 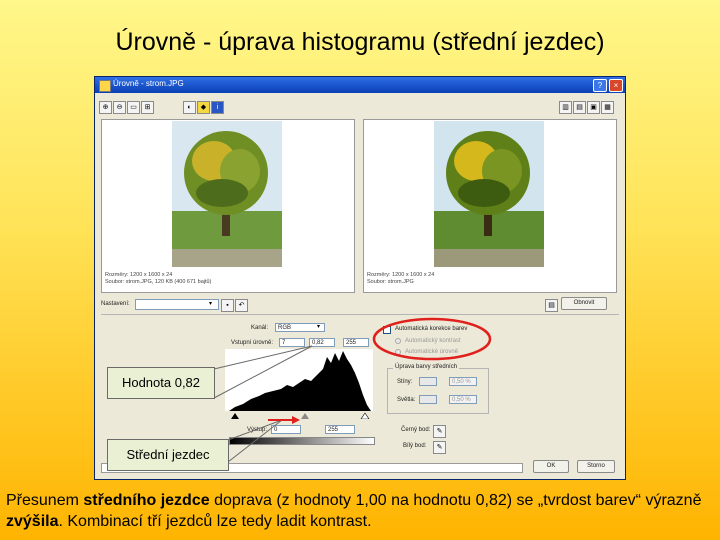 I want to click on caption-bold: středního jezdce, so click(x=146, y=500).